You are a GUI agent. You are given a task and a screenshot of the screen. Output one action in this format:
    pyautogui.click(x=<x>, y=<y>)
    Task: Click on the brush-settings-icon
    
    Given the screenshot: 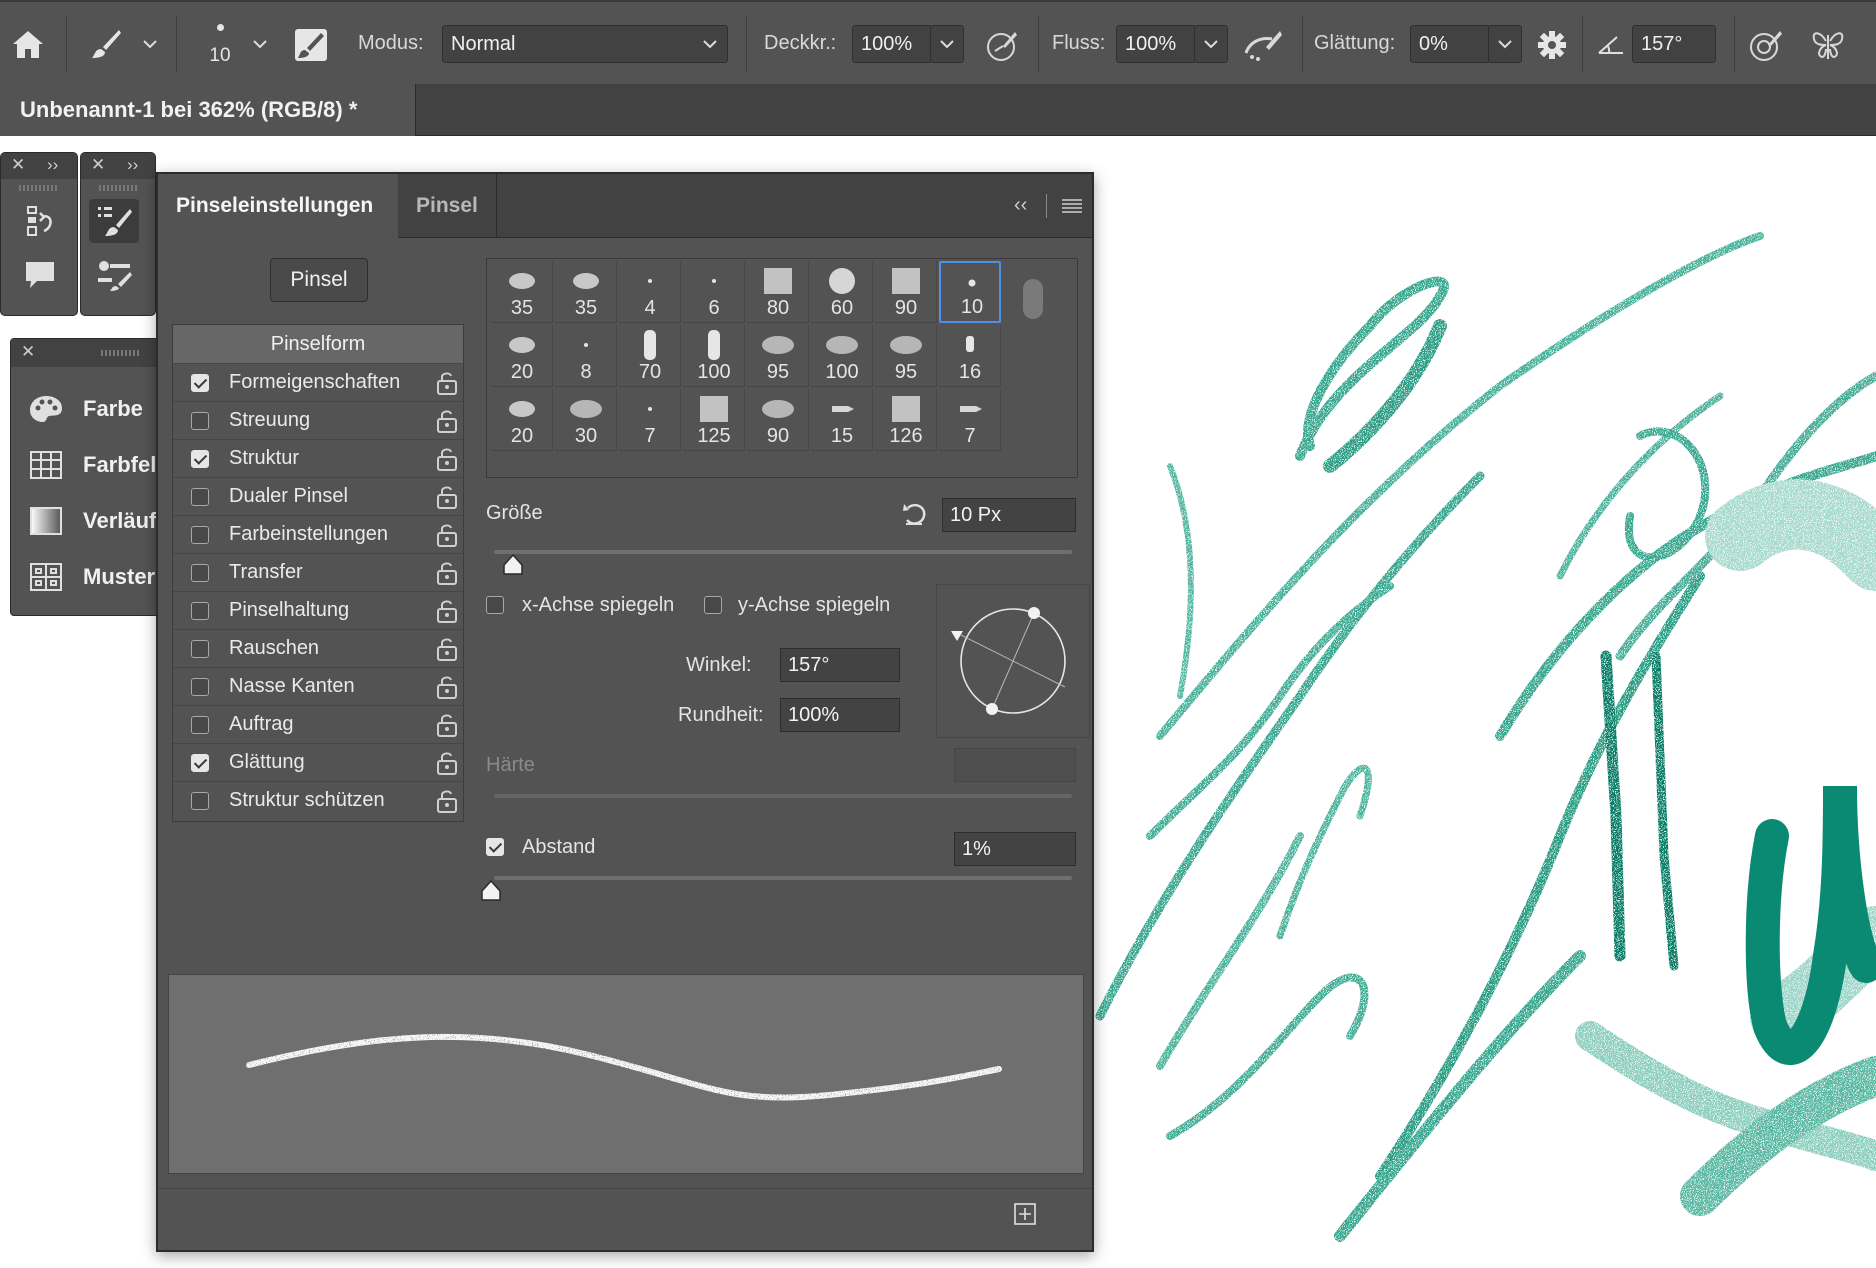 What is the action you would take?
    pyautogui.click(x=114, y=221)
    